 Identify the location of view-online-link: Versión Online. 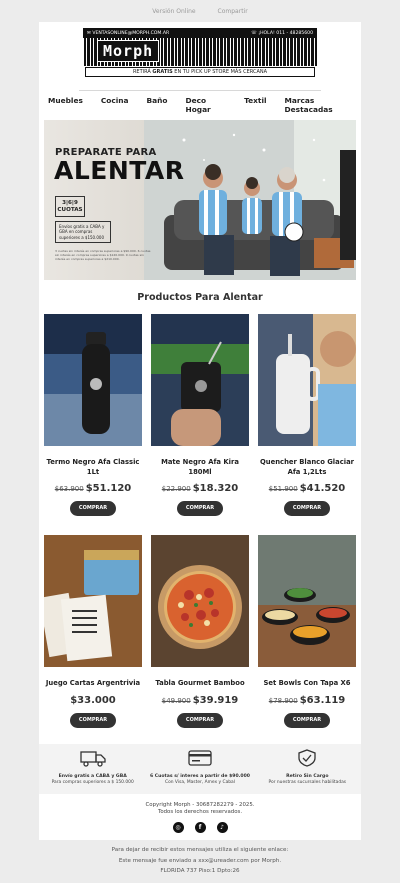
(173, 11).